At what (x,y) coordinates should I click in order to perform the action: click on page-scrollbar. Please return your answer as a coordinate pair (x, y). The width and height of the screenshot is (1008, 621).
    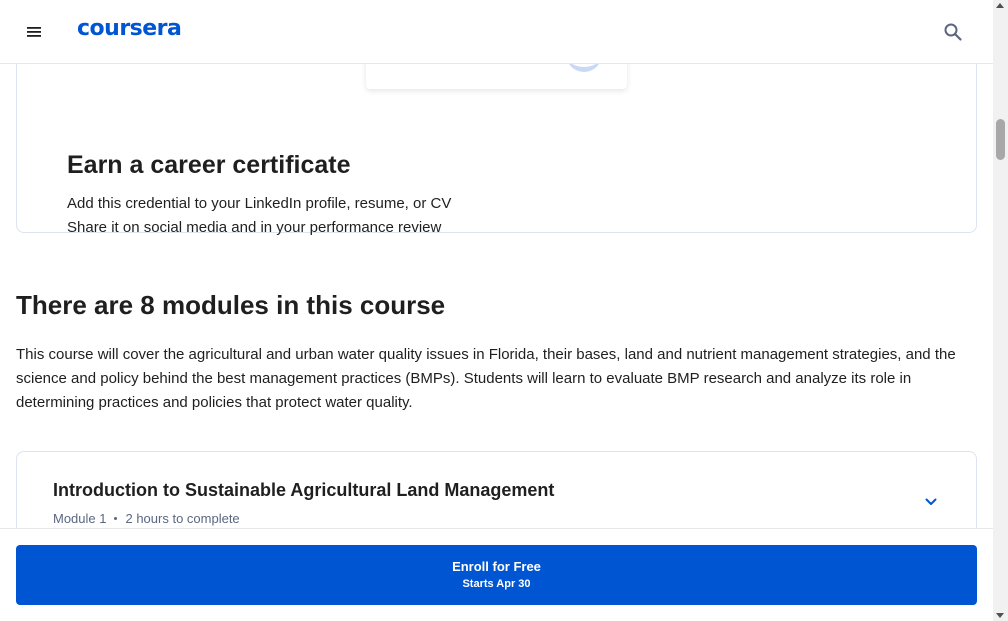
    Looking at the image, I should click on (1000, 310).